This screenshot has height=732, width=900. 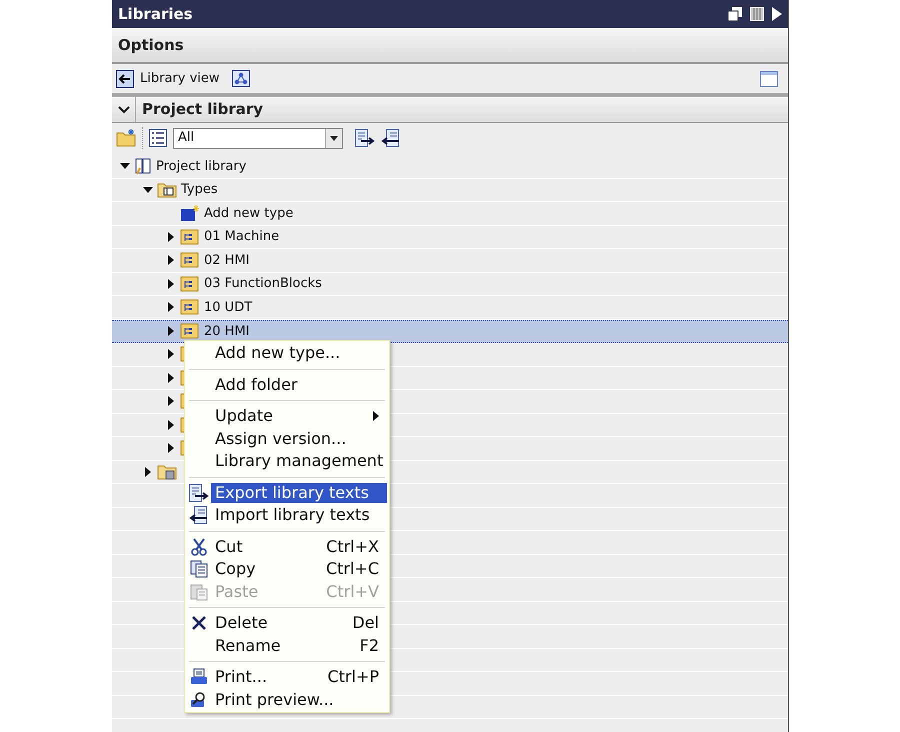 What do you see at coordinates (299, 515) in the screenshot?
I see `menu-item: Import library texts` at bounding box center [299, 515].